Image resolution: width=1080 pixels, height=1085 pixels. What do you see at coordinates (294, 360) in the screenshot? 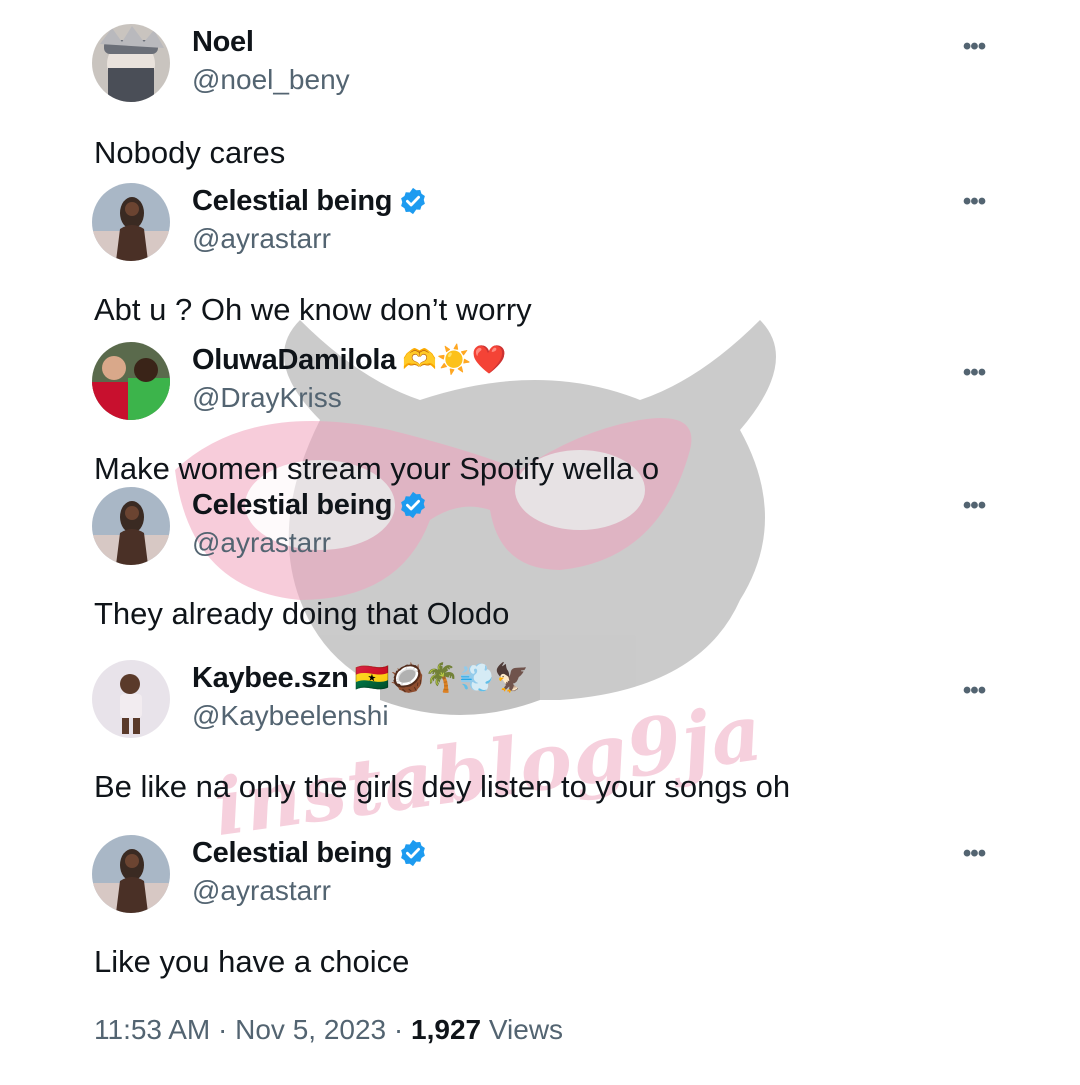
I see `display-name: OluwaDamilola` at bounding box center [294, 360].